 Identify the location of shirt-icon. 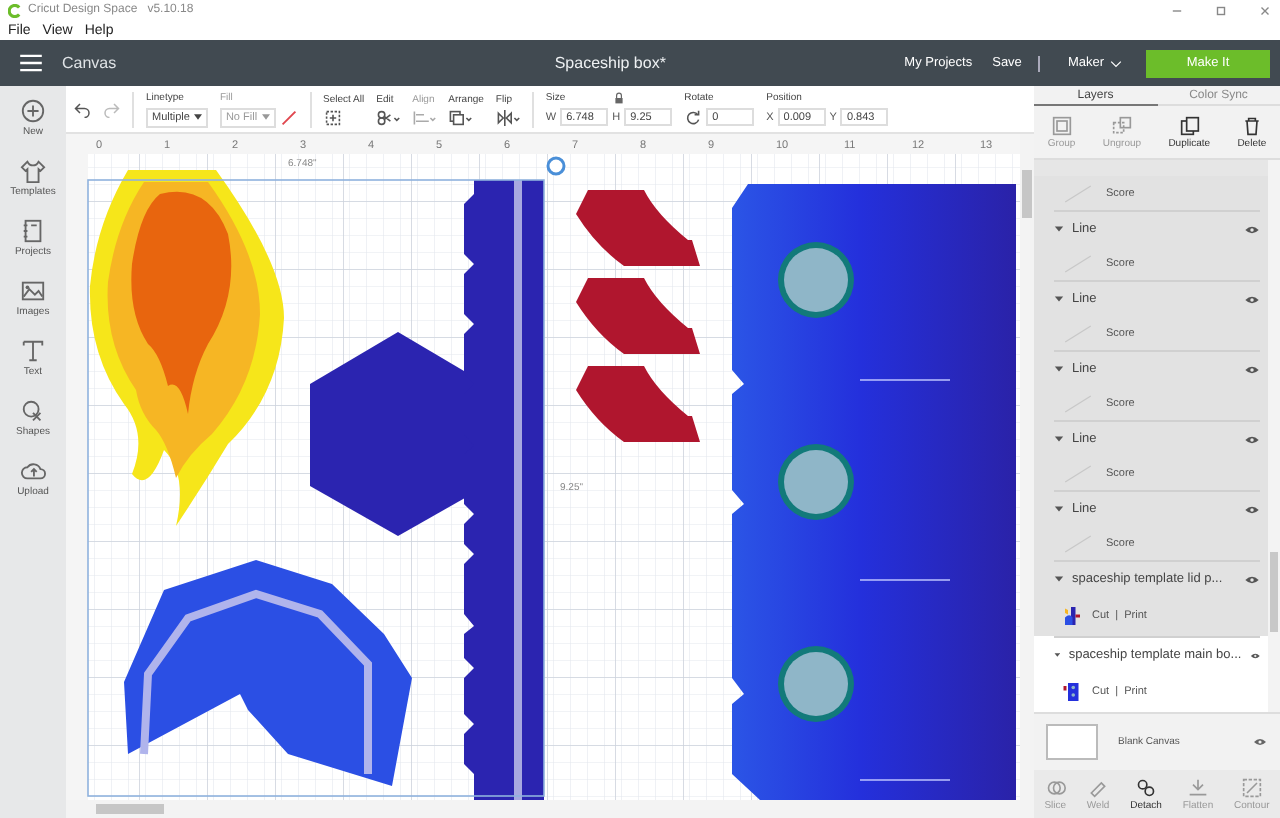
(32, 171).